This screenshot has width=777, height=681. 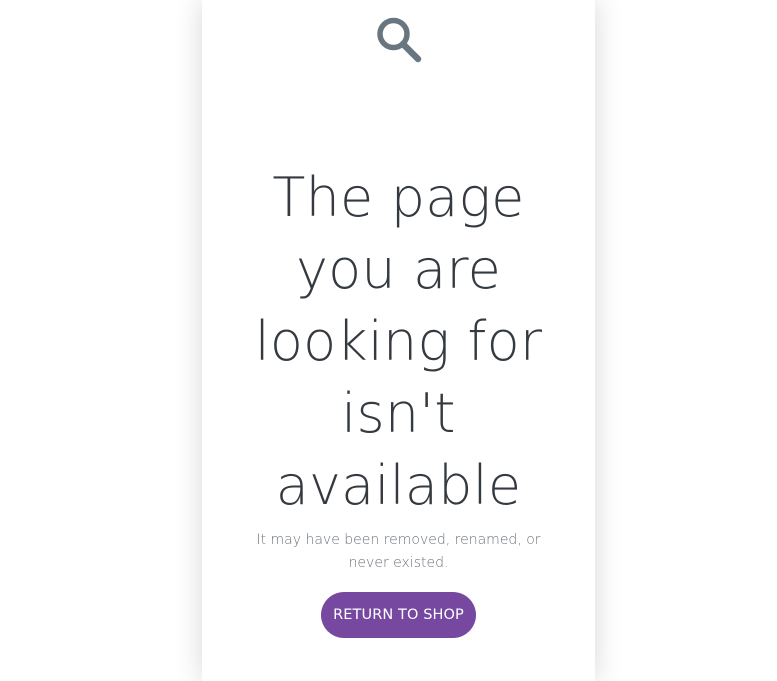 I want to click on page-title-line: looking for, so click(x=398, y=341).